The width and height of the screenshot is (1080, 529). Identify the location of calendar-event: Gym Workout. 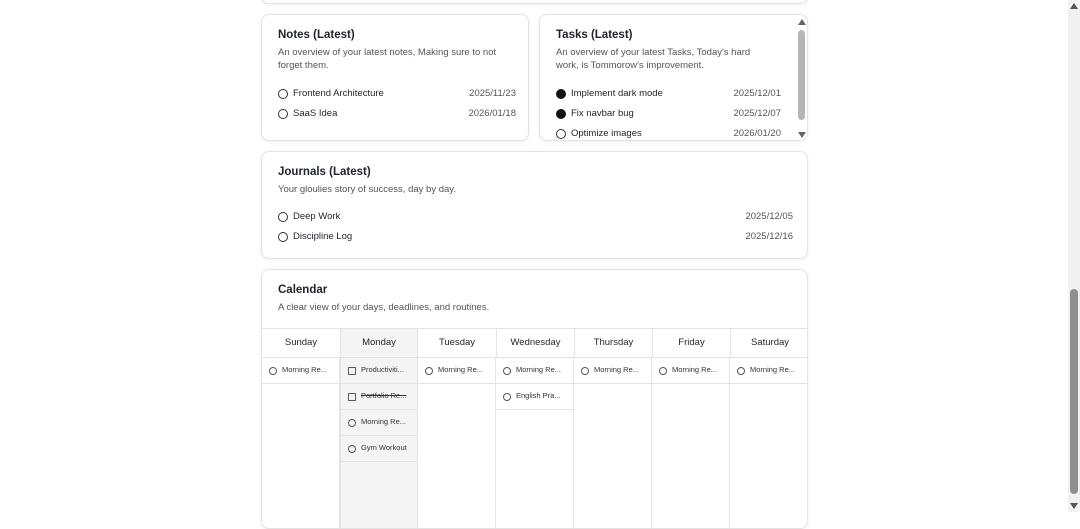
(379, 449).